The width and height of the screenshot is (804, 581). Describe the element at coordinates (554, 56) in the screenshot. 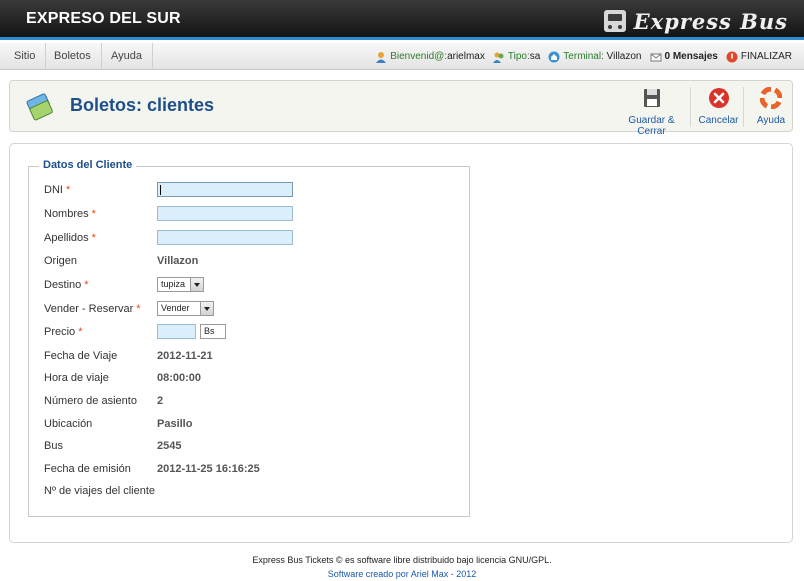

I see `home-icon` at that location.